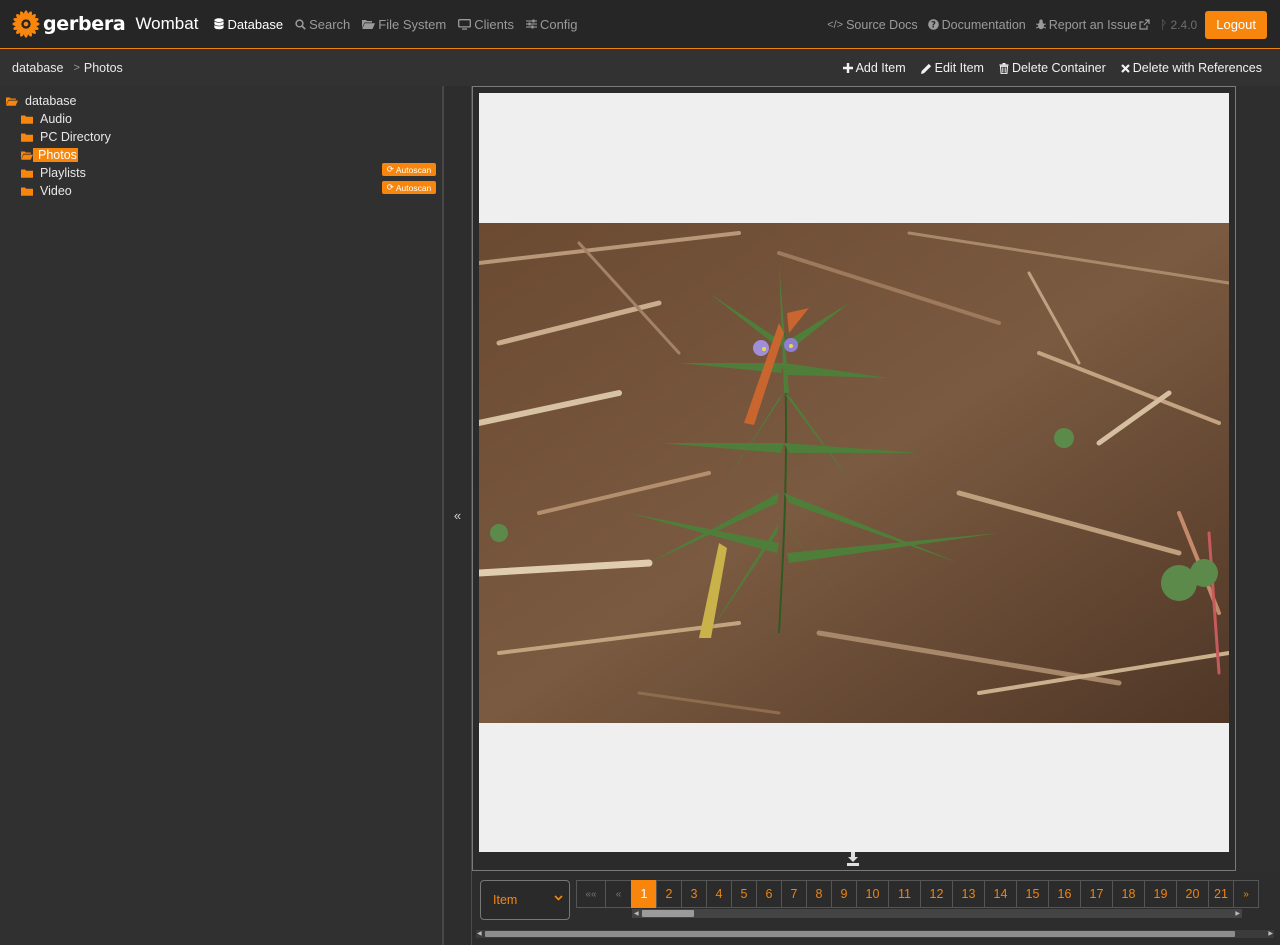 This screenshot has height=945, width=1280. I want to click on brand-name: gerbera, so click(84, 24).